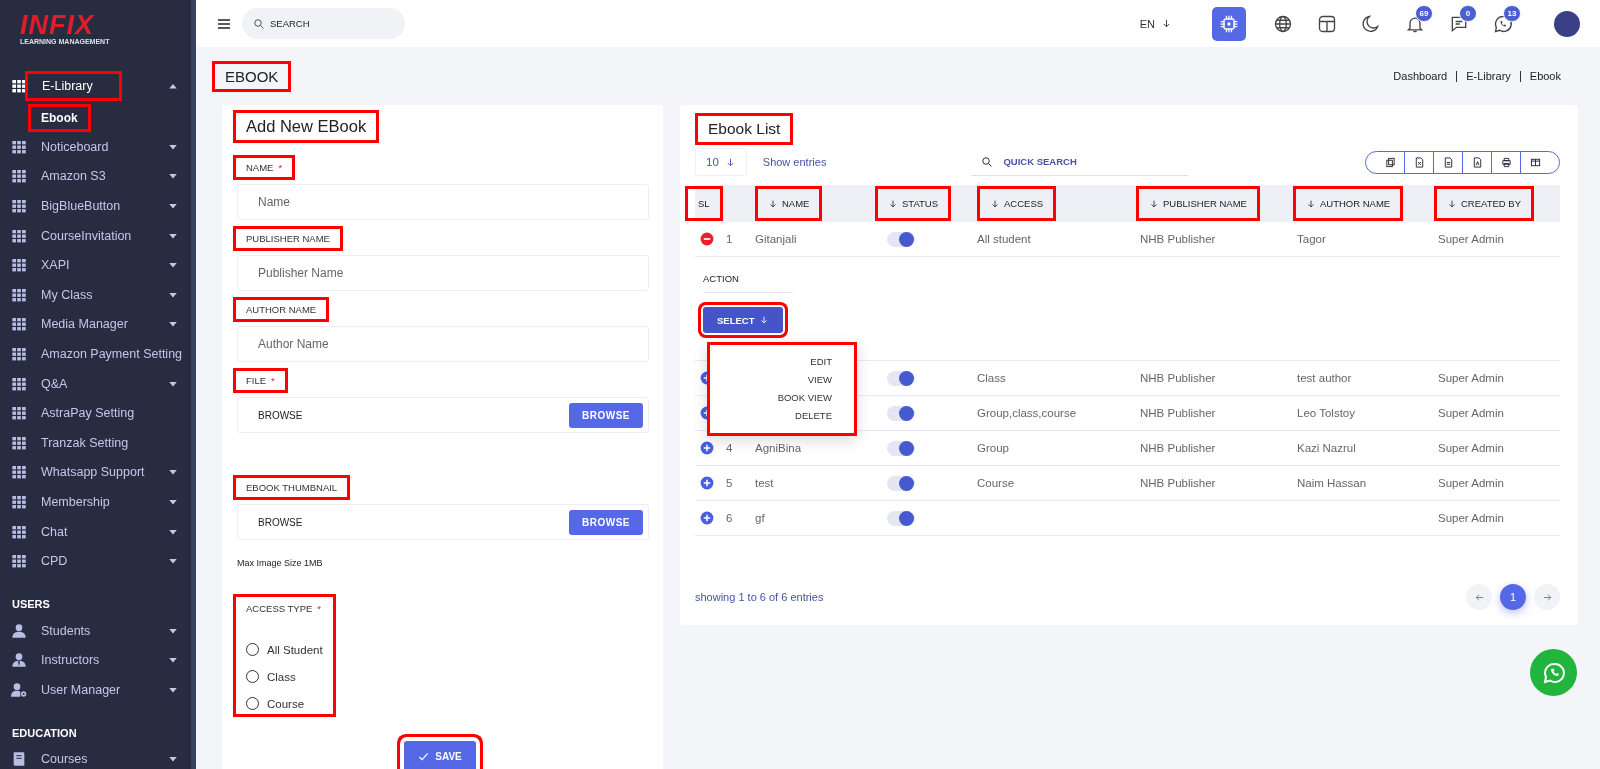  Describe the element at coordinates (1178, 239) in the screenshot. I see `table-cell: NHB Publisher` at that location.